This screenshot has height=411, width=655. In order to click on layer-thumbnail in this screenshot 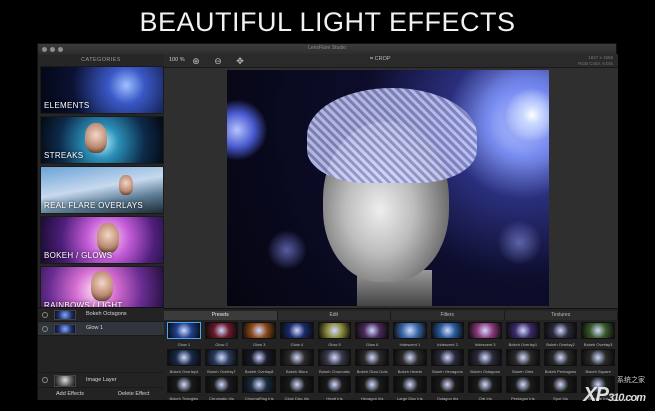, I will do `click(65, 315)`.